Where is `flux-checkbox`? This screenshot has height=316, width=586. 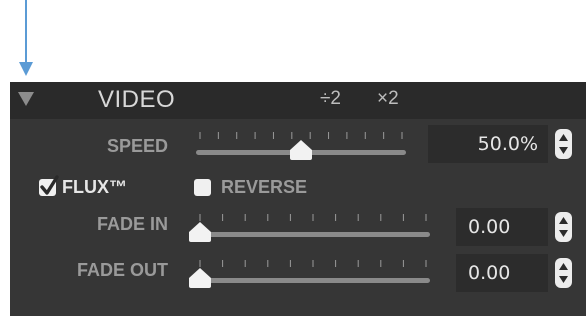
flux-checkbox is located at coordinates (49, 185).